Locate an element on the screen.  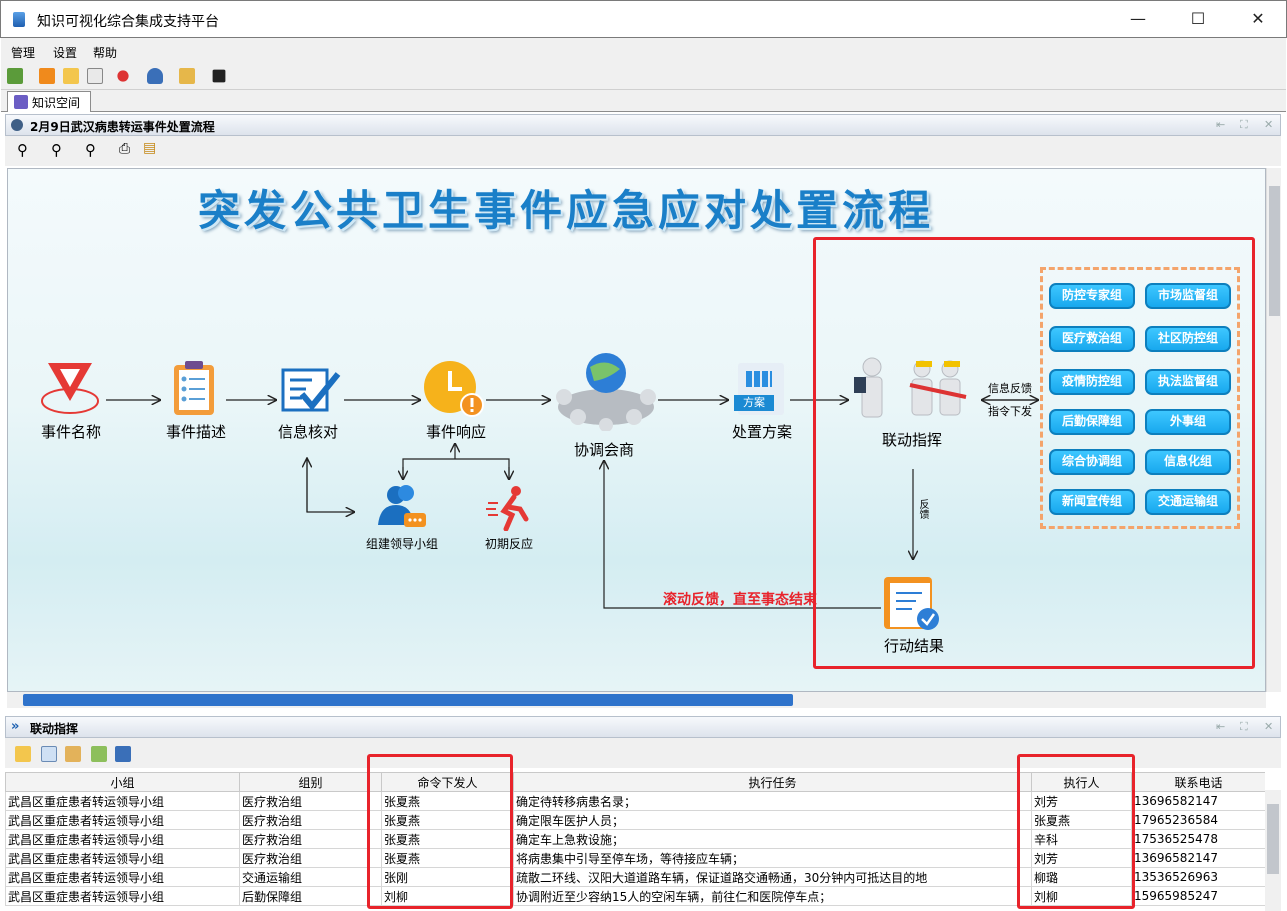
clipboard-icon is located at coordinates (73, 754).